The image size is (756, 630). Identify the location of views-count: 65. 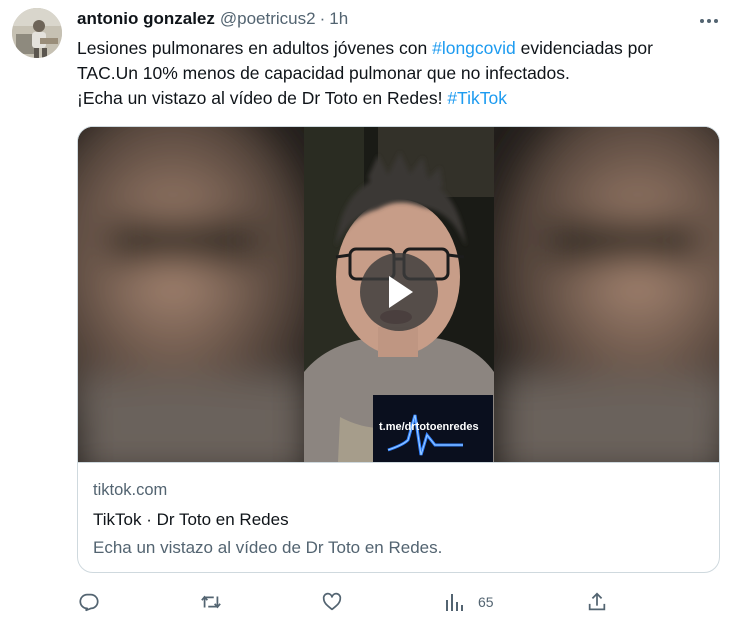
(486, 602).